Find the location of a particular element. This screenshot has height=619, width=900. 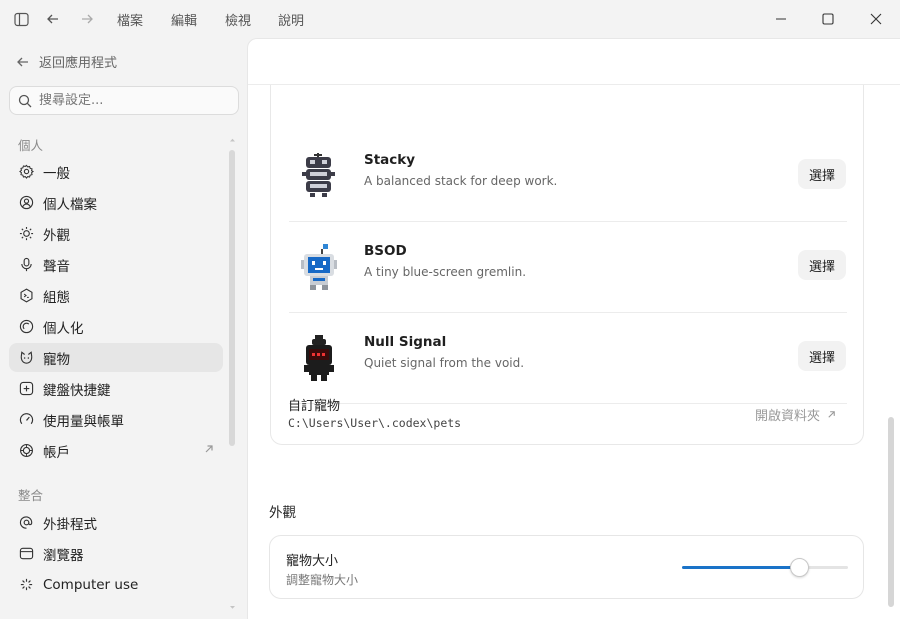

pet-name: BSOD is located at coordinates (385, 251).